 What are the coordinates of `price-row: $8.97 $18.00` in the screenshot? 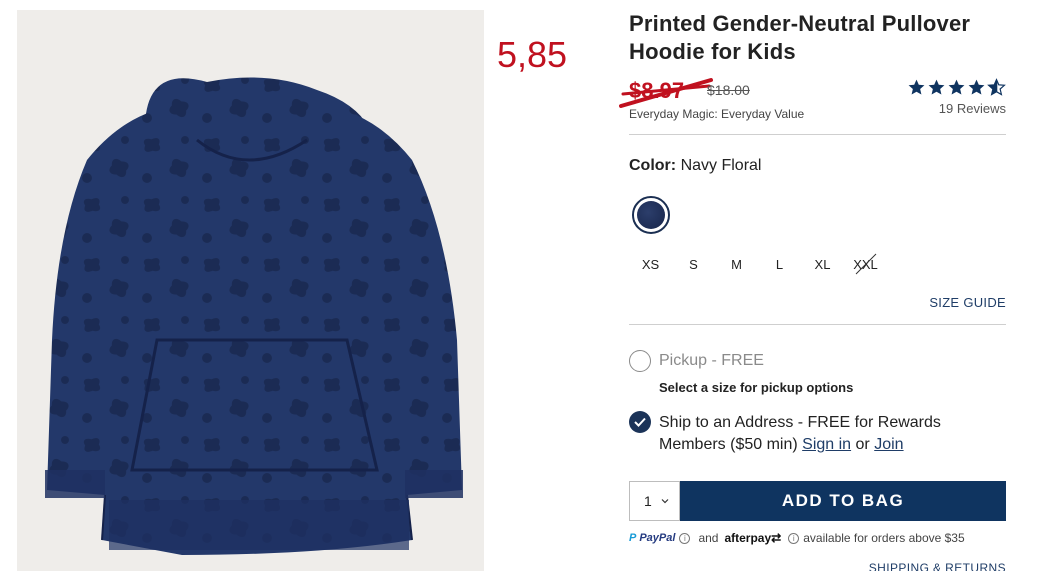 It's located at (684, 93).